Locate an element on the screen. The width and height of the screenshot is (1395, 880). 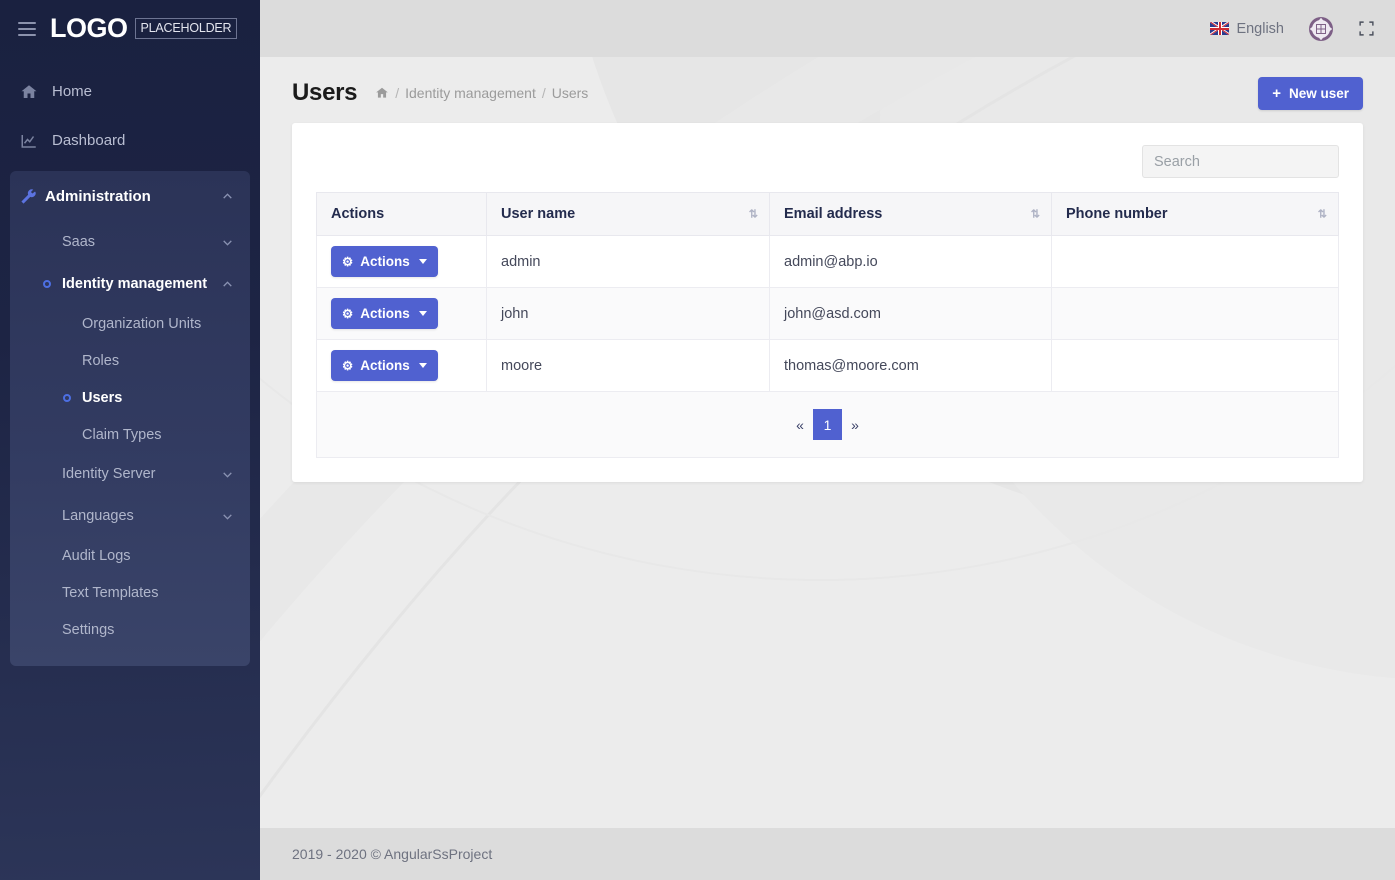
sidebar-item-administration: Administration is located at coordinates (130, 196).